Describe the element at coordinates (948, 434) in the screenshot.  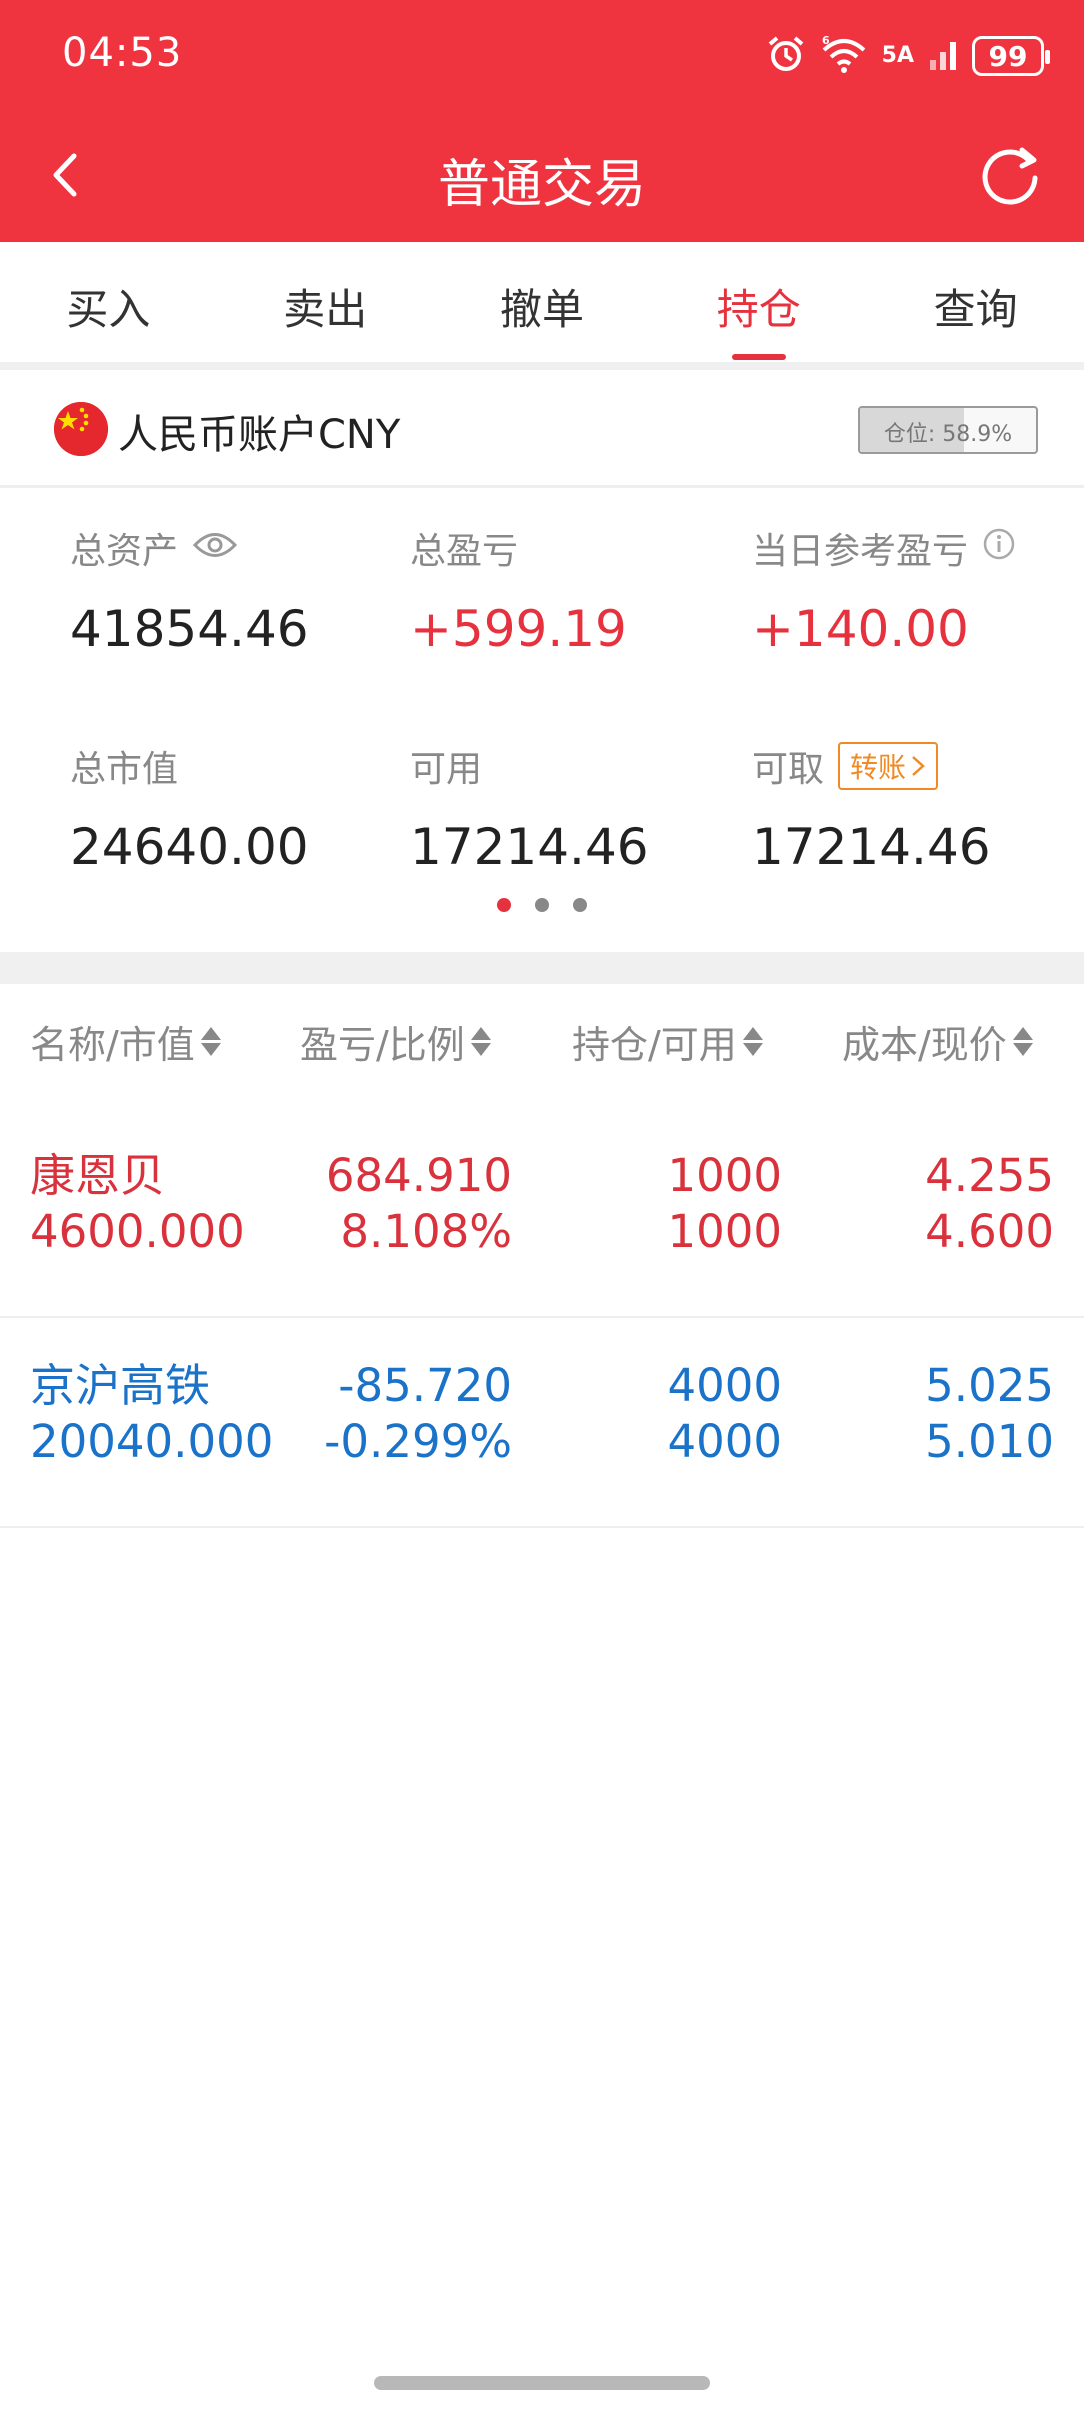
I see `position-ratio-text: 仓位: 58.9%` at that location.